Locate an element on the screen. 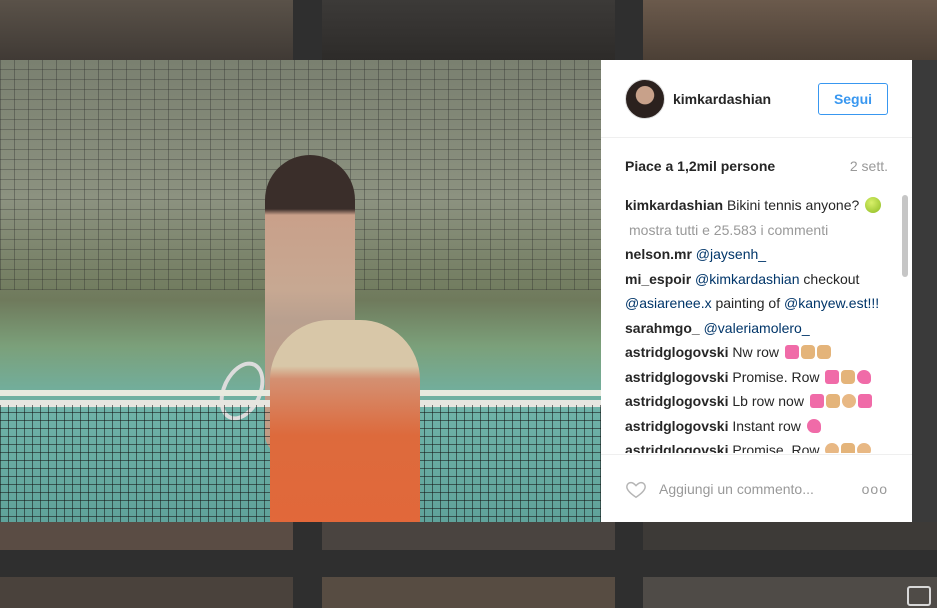  comments-scrollbar is located at coordinates (905, 236).